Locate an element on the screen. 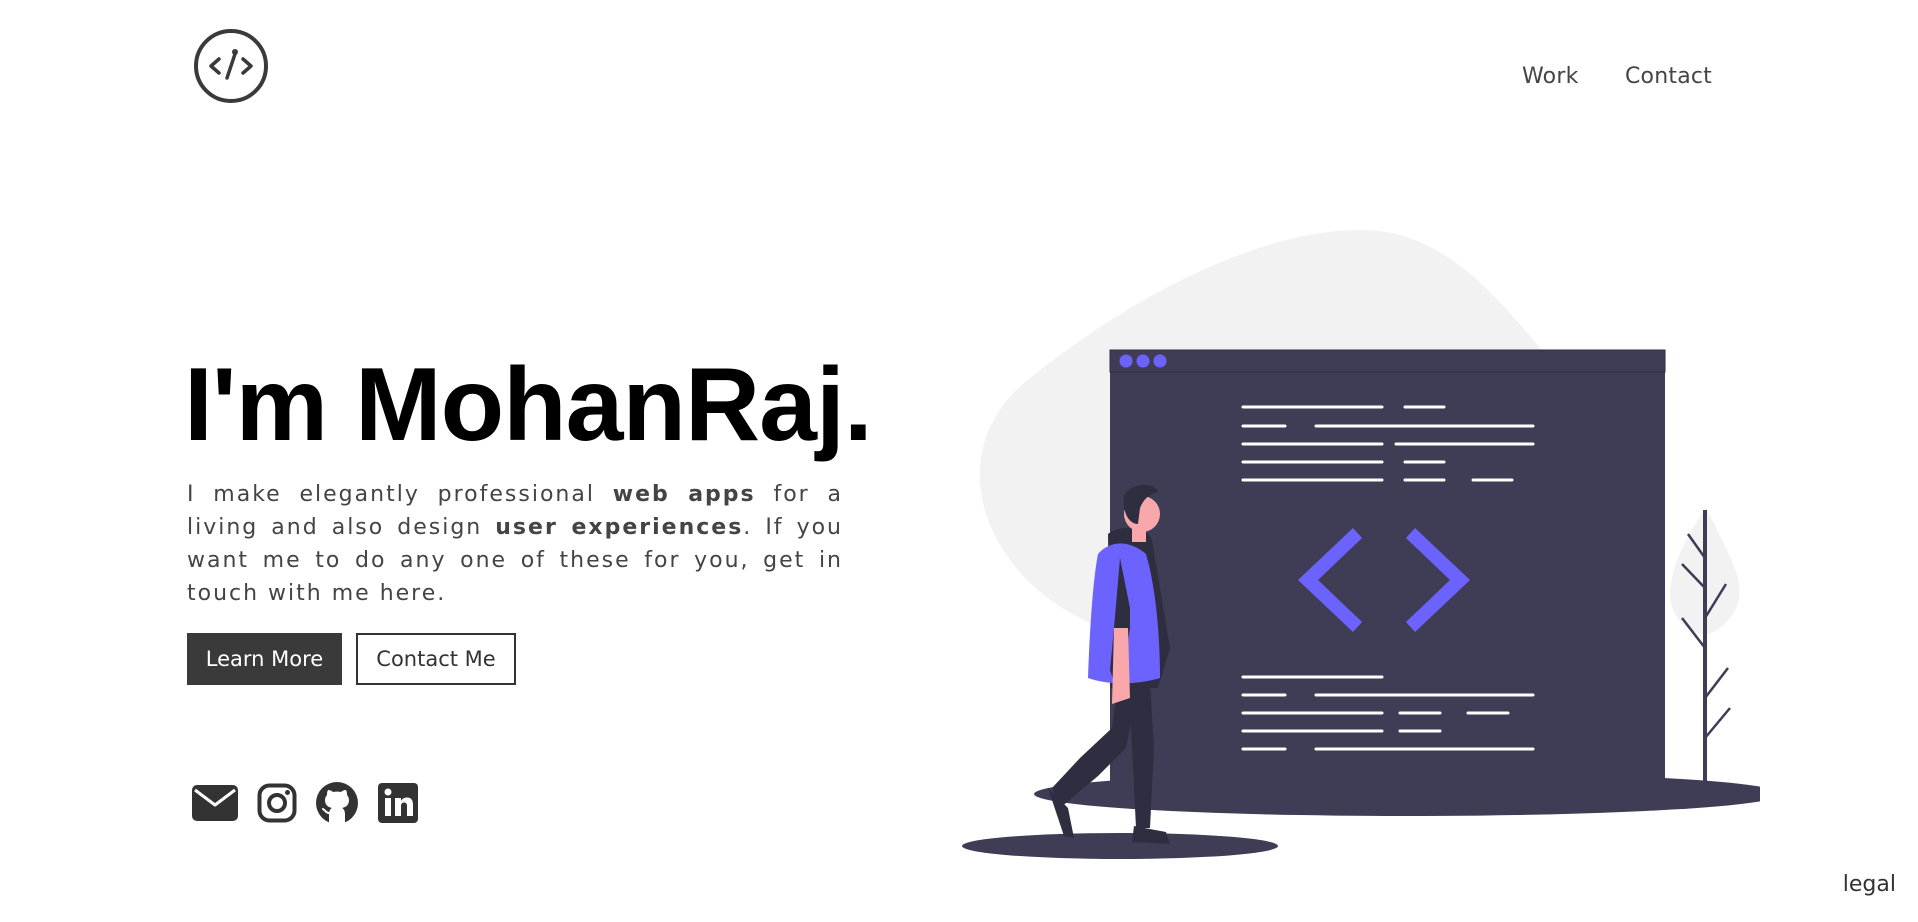  learn-more-button: Learn More is located at coordinates (264, 659).